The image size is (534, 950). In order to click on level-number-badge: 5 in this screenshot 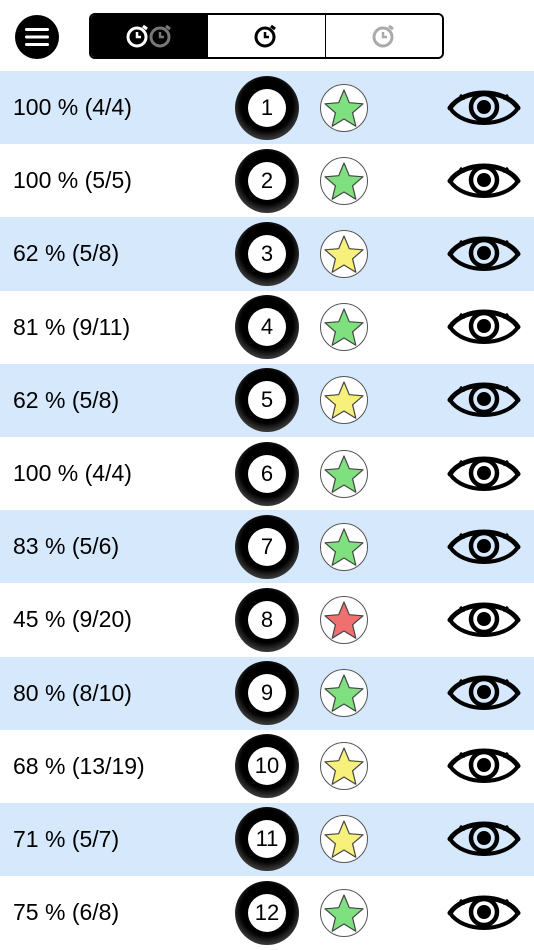, I will do `click(267, 400)`.